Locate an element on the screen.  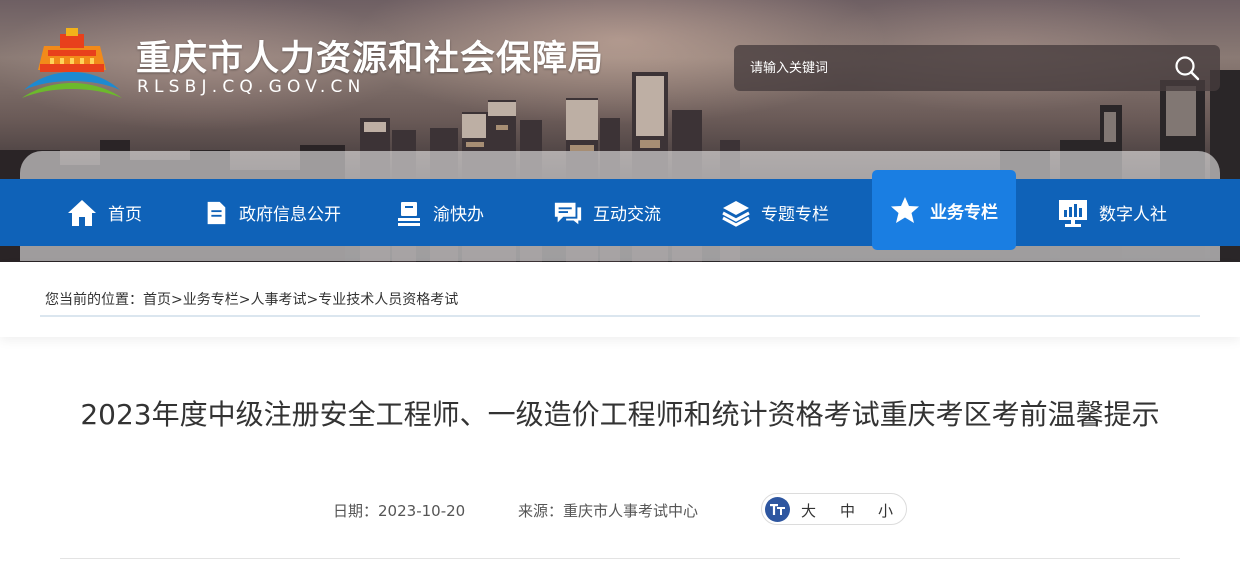
date-value: 2023-10-20 is located at coordinates (422, 511).